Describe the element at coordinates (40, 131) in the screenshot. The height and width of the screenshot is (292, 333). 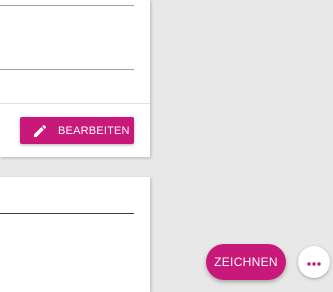
I see `pencil-icon` at that location.